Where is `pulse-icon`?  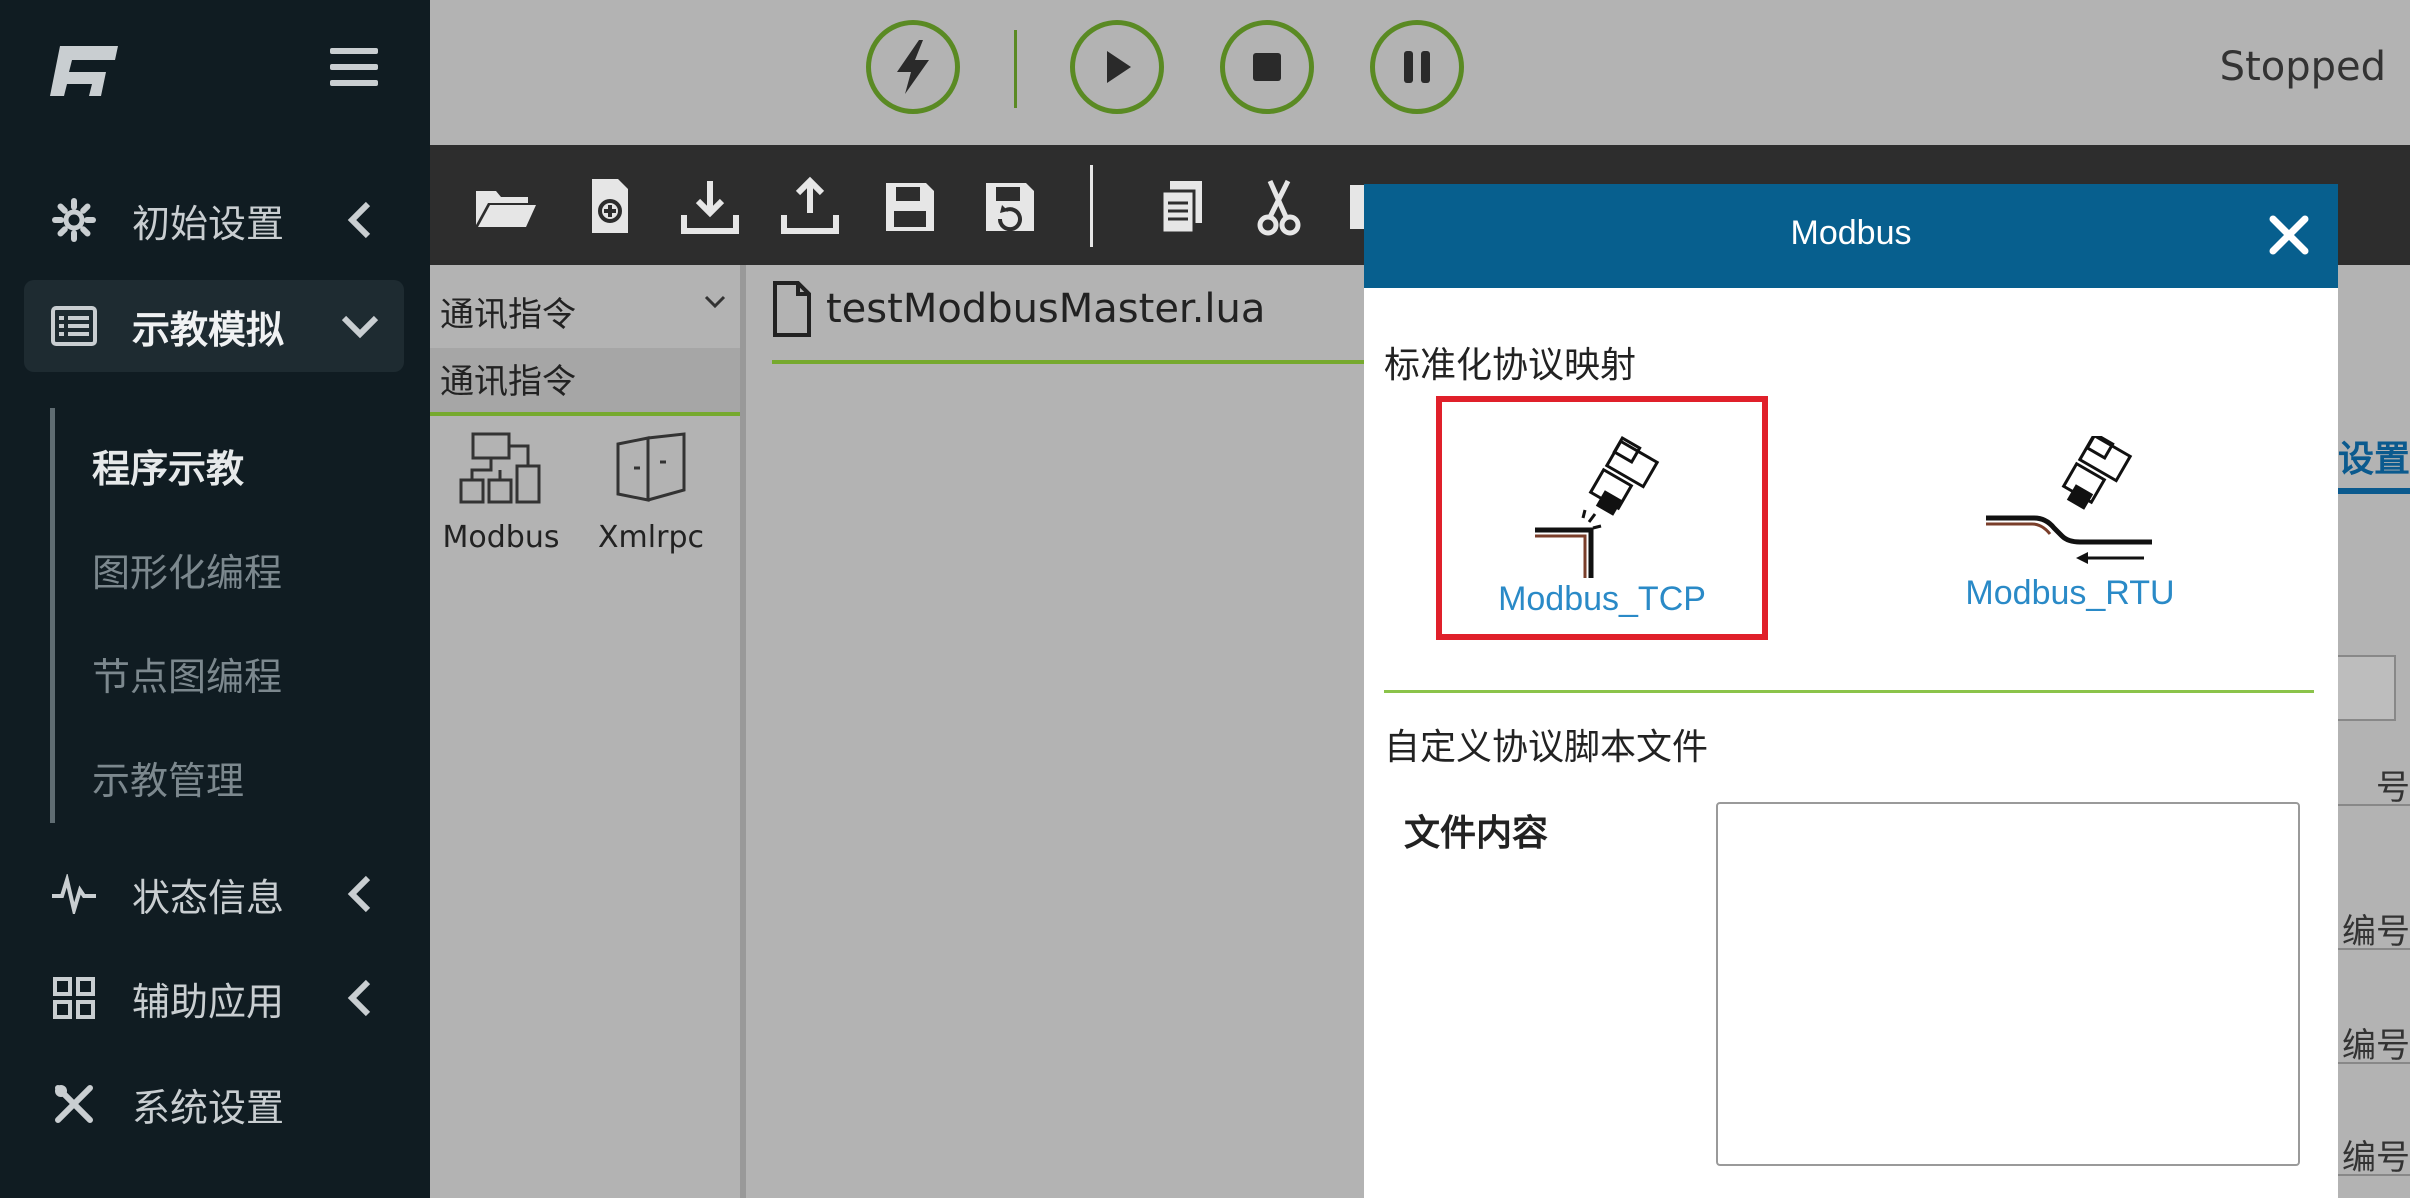 pulse-icon is located at coordinates (74, 894).